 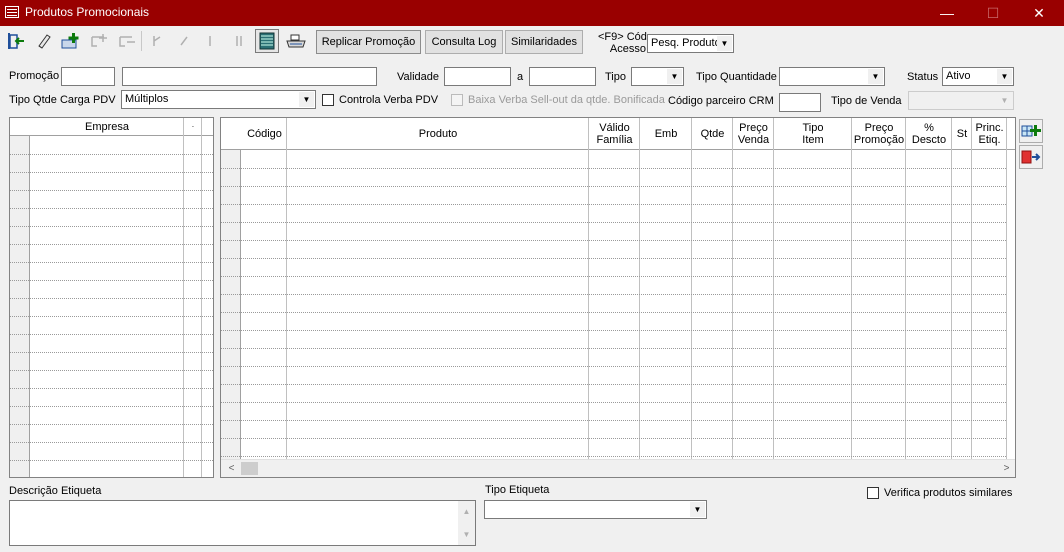 What do you see at coordinates (157, 41) in the screenshot?
I see `cursor-first-icon` at bounding box center [157, 41].